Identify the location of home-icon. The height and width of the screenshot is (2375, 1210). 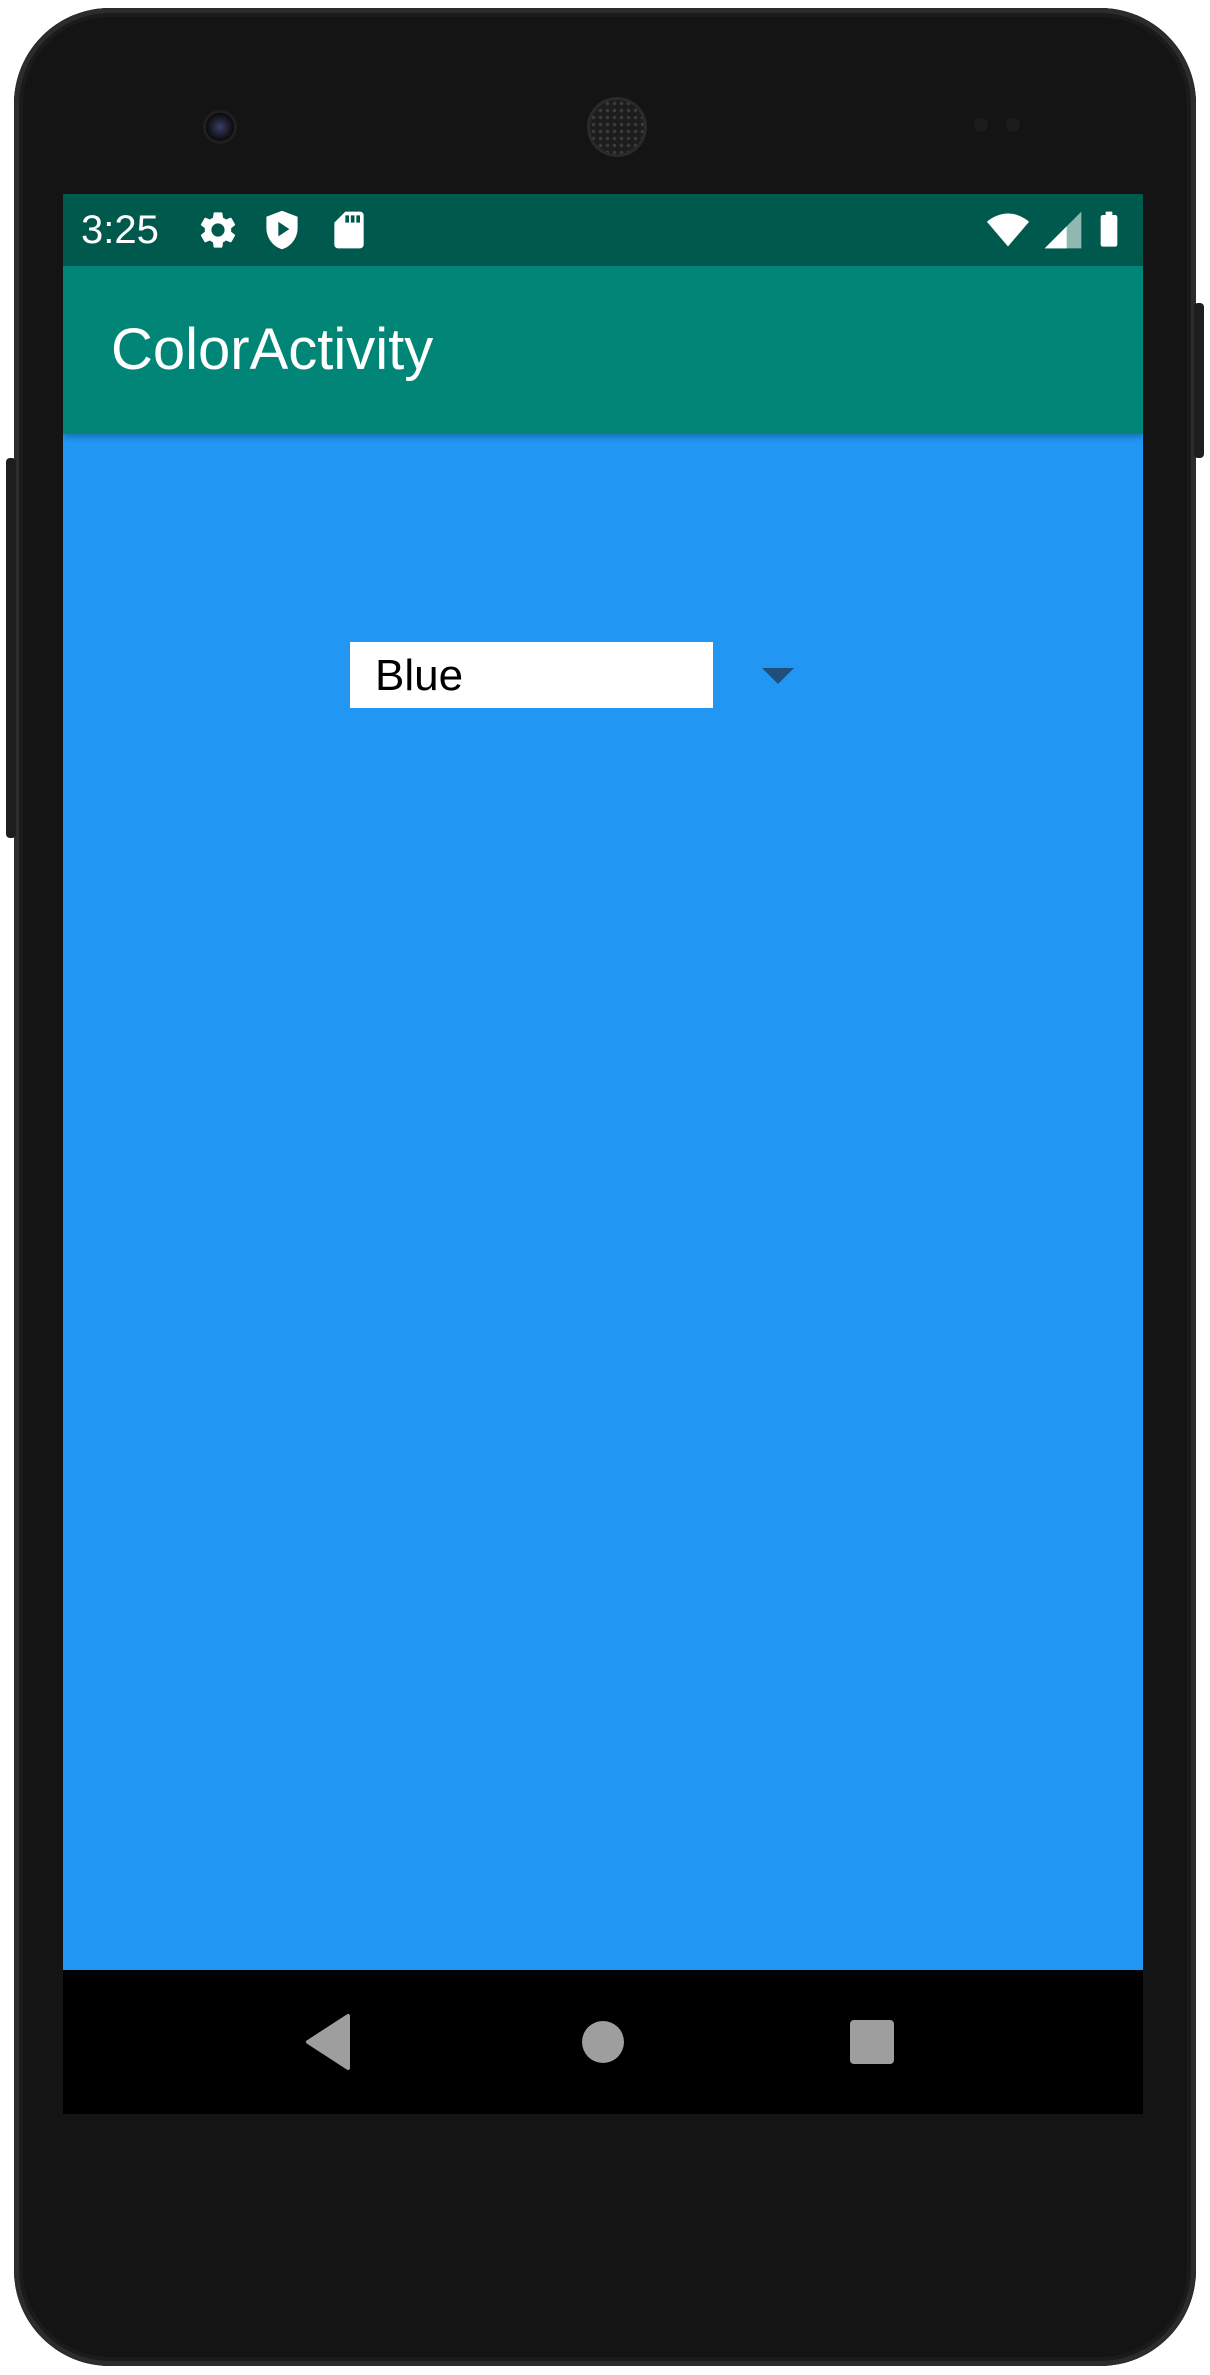
(603, 2042).